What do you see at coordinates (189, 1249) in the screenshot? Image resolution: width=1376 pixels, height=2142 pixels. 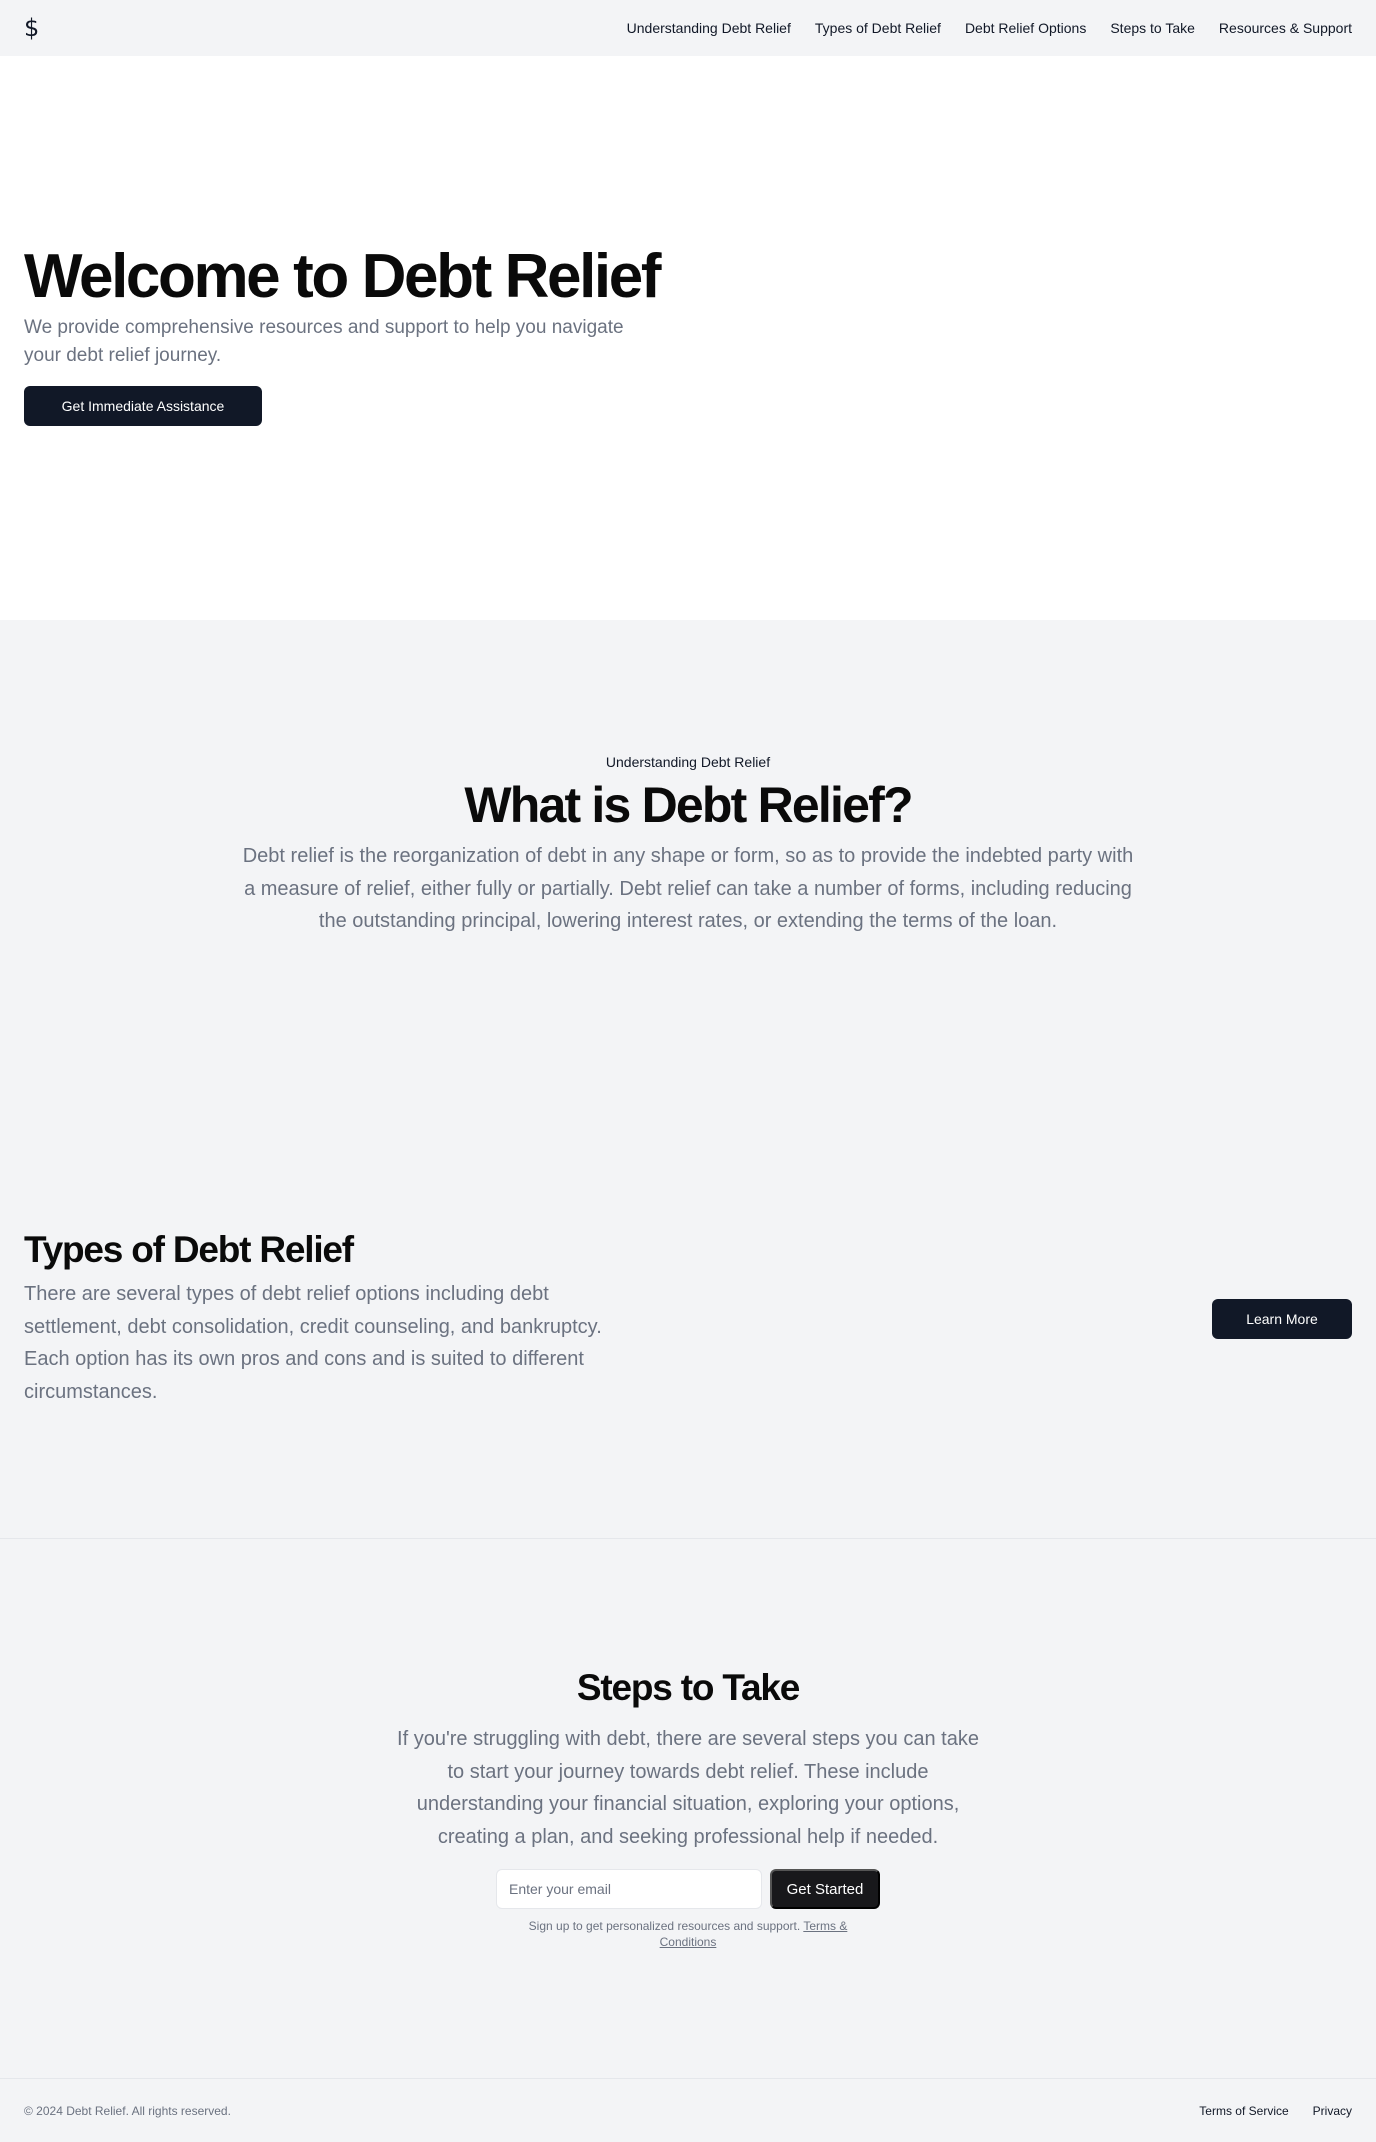 I see `types-of-debt-relief-title: Types of Debt Relief` at bounding box center [189, 1249].